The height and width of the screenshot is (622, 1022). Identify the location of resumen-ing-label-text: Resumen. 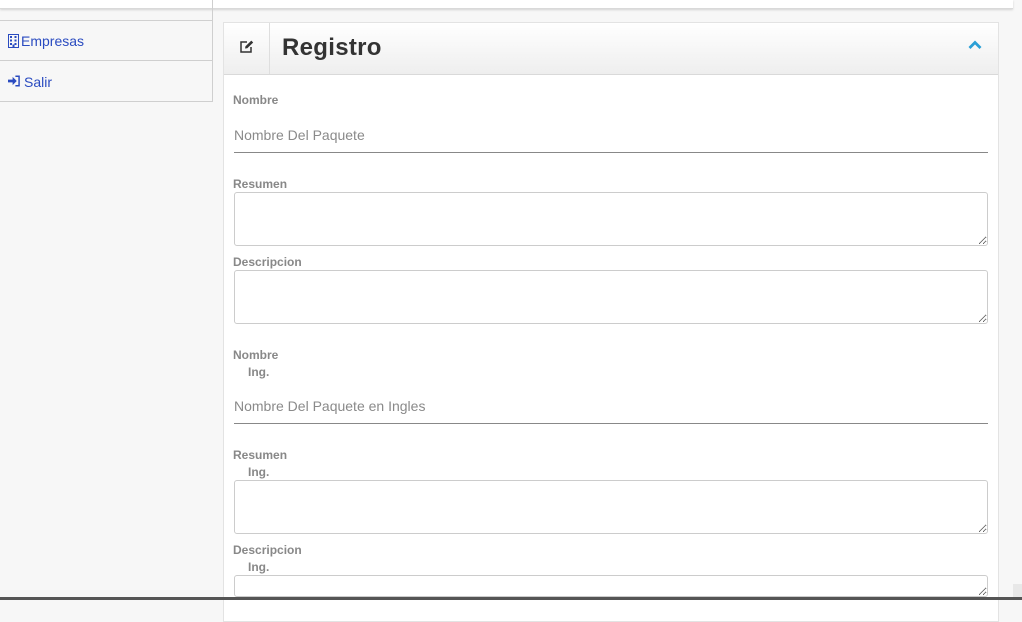
(260, 455).